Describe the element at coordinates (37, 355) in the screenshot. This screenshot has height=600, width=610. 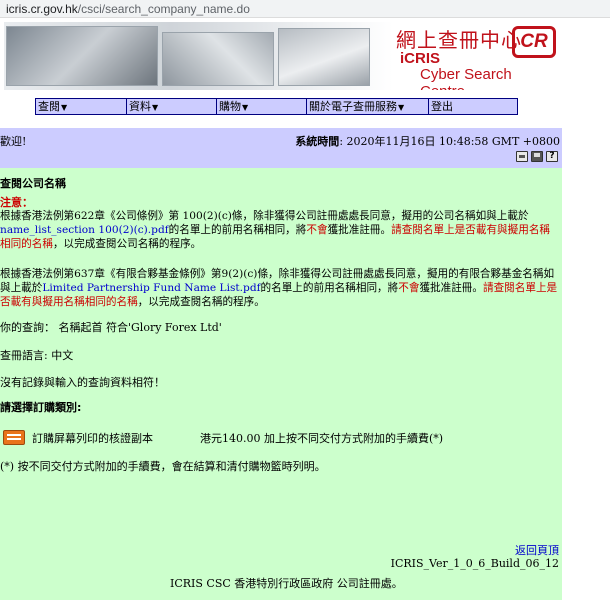
I see `search-language: 查冊語言: 中文` at that location.